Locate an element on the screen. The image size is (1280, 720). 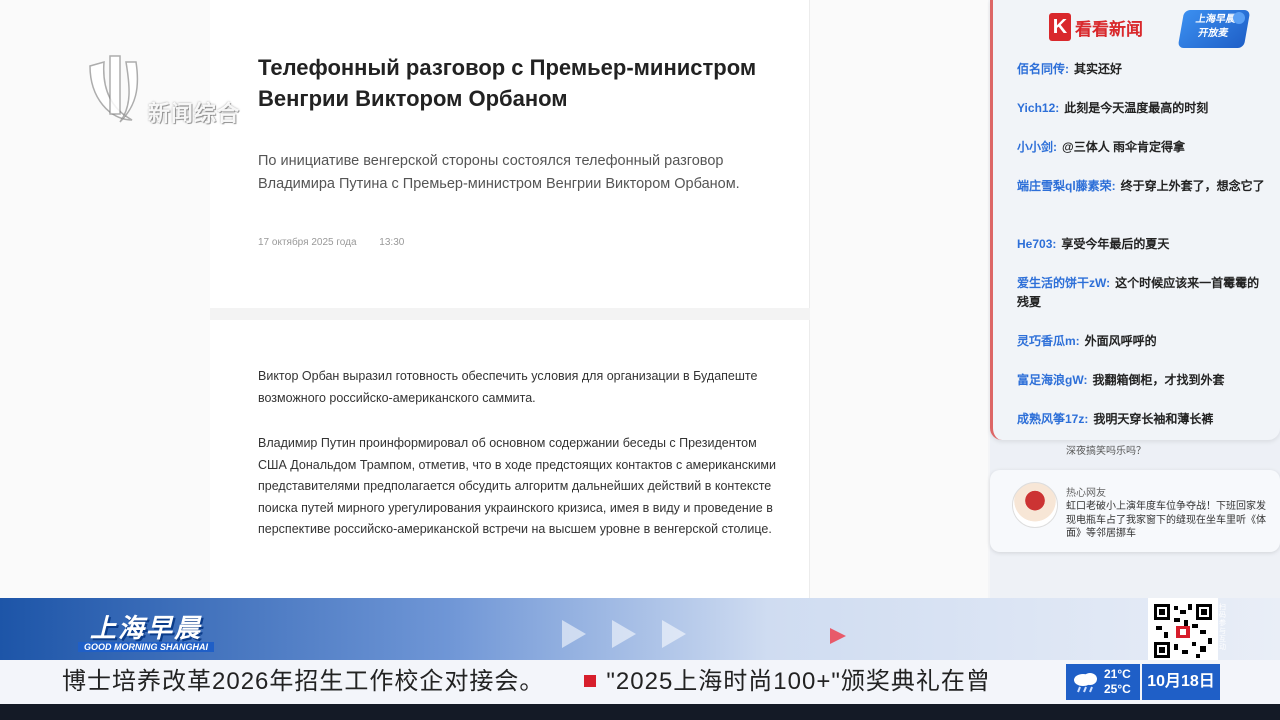
comment-item: 佰名同传: 其实还好 is located at coordinates (1142, 69).